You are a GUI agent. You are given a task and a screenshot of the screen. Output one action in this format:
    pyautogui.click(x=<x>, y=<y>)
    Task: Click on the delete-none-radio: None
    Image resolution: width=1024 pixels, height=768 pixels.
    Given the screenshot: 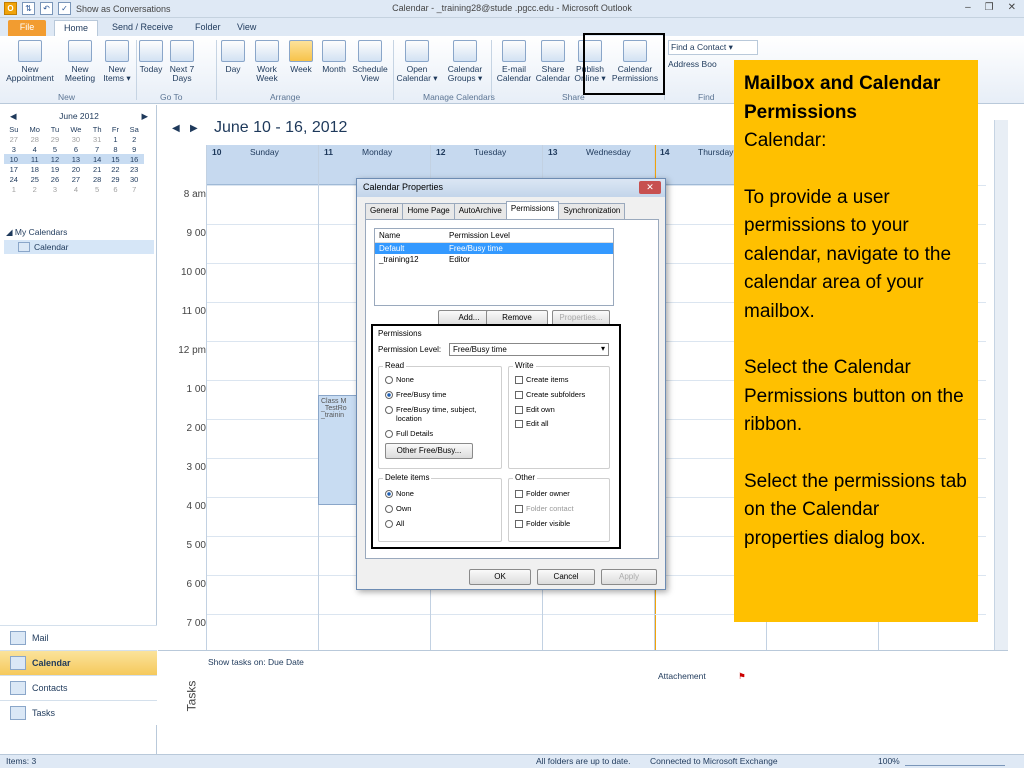 What is the action you would take?
    pyautogui.click(x=399, y=493)
    